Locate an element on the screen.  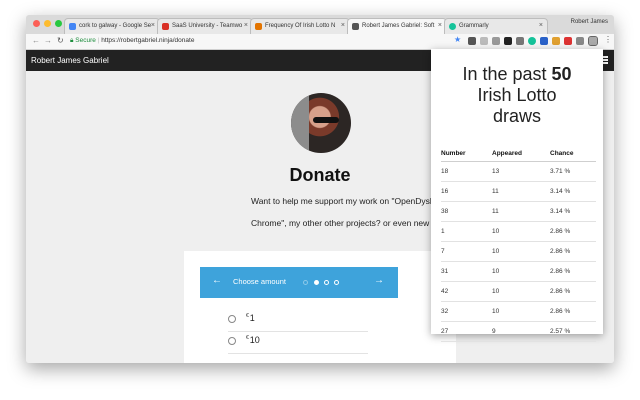
divider is located at coordinates (298, 353).